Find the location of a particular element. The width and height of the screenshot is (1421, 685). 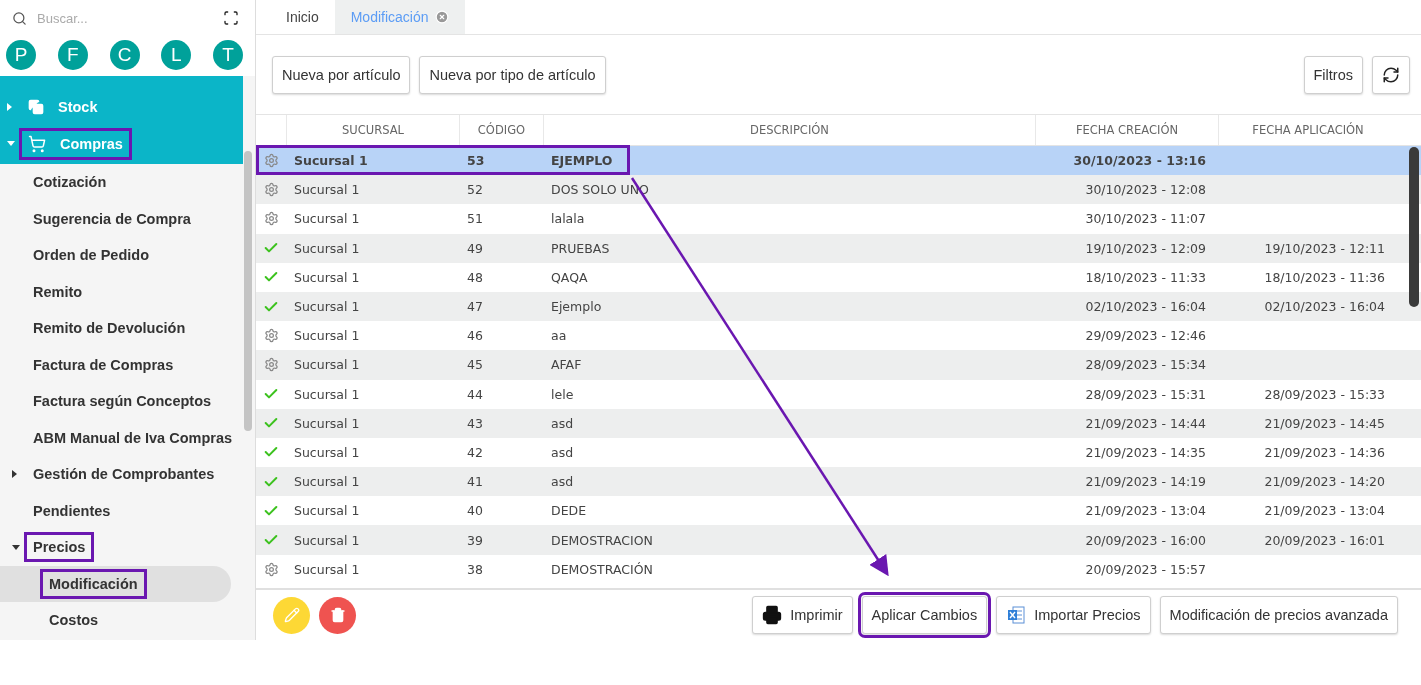

search-icon is located at coordinates (19, 18).